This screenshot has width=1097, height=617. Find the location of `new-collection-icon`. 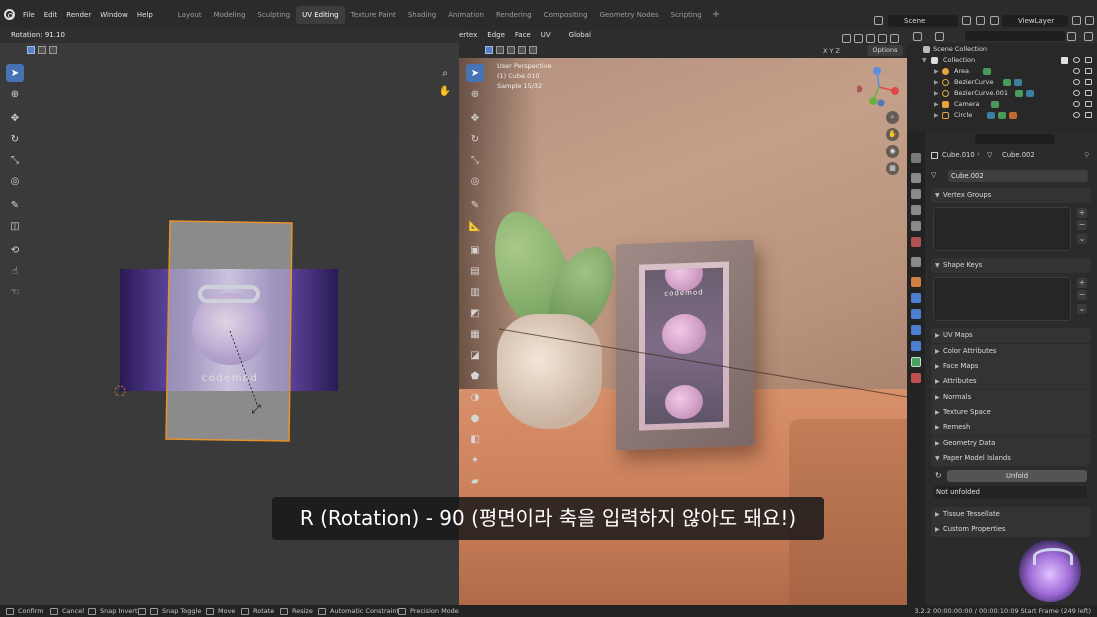

new-collection-icon is located at coordinates (1088, 36).